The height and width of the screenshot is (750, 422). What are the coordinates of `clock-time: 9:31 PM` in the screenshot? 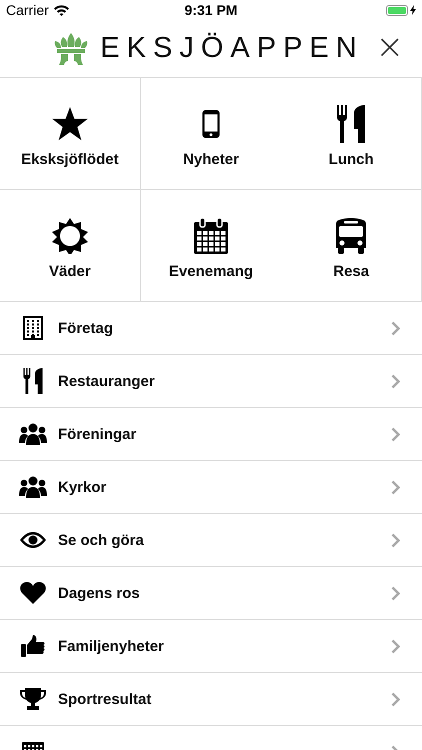 It's located at (211, 10).